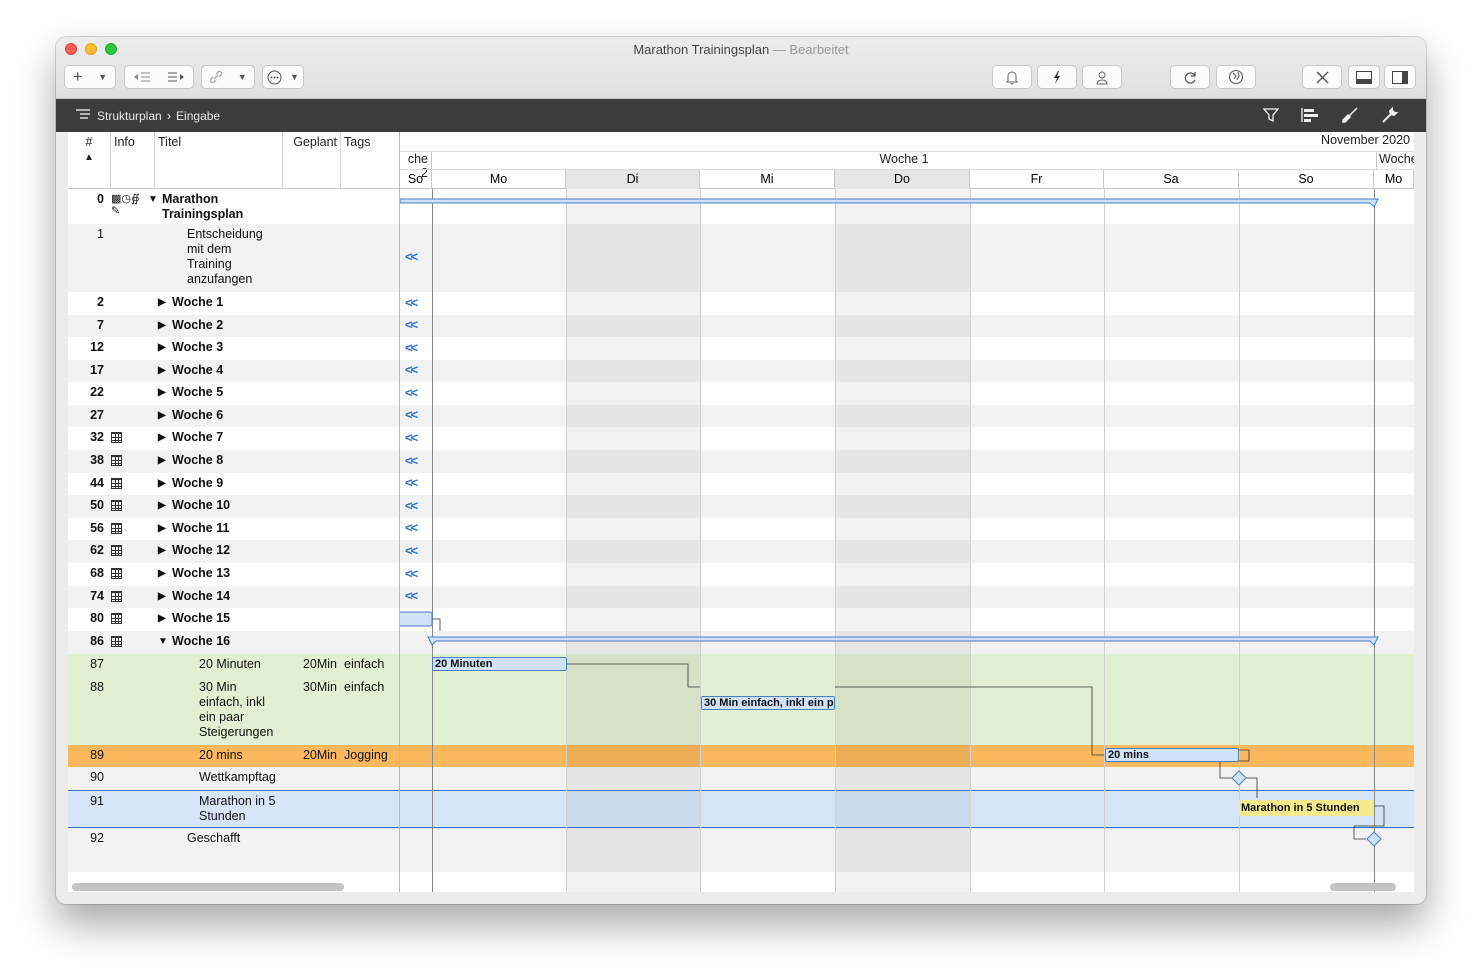 The width and height of the screenshot is (1482, 979). What do you see at coordinates (190, 325) in the screenshot?
I see `row-title: ▶Woche 2` at bounding box center [190, 325].